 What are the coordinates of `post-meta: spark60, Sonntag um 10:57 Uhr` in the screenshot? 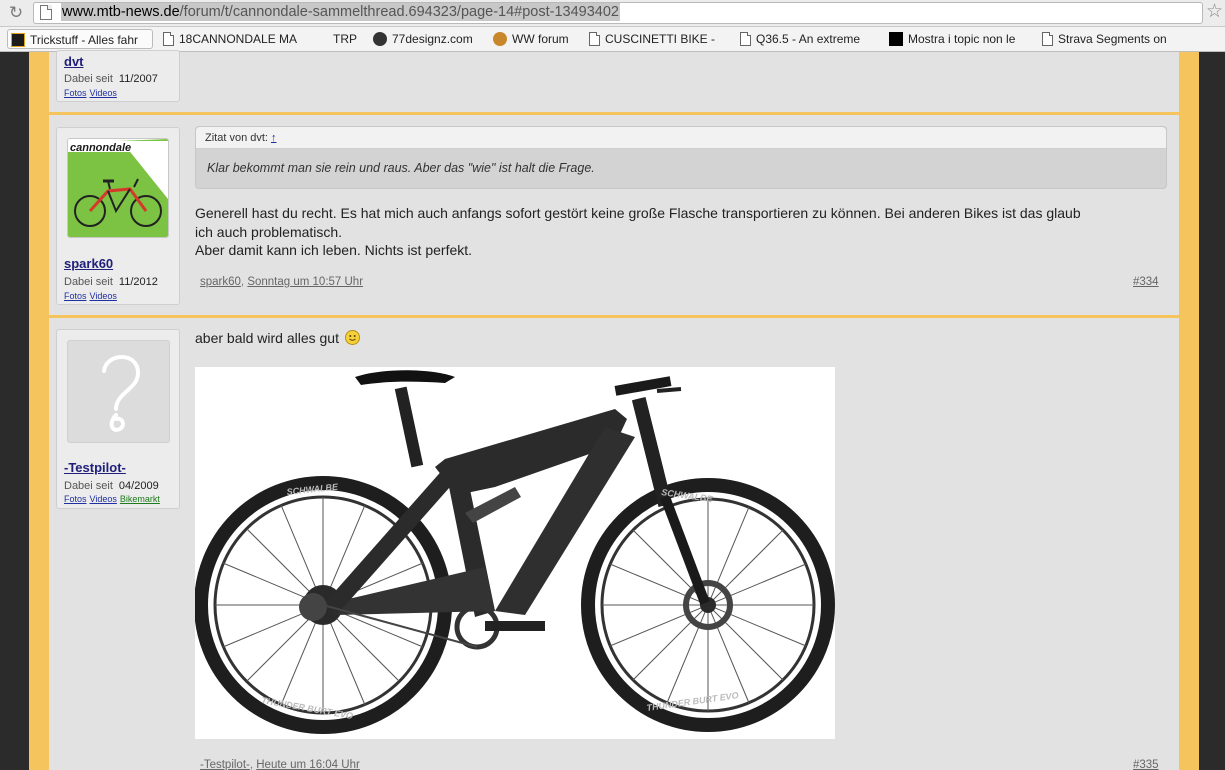 It's located at (282, 282).